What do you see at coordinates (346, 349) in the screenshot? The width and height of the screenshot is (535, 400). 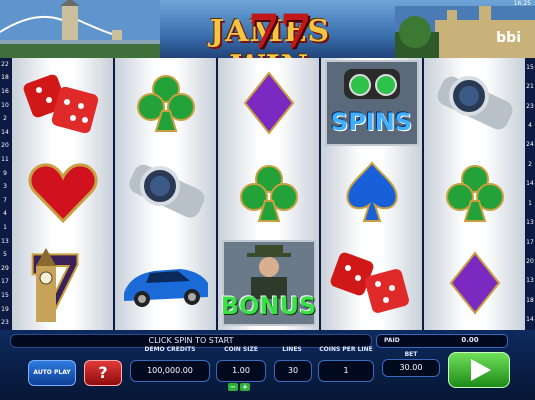 I see `coins-per-line-label: COINS PER LINE` at bounding box center [346, 349].